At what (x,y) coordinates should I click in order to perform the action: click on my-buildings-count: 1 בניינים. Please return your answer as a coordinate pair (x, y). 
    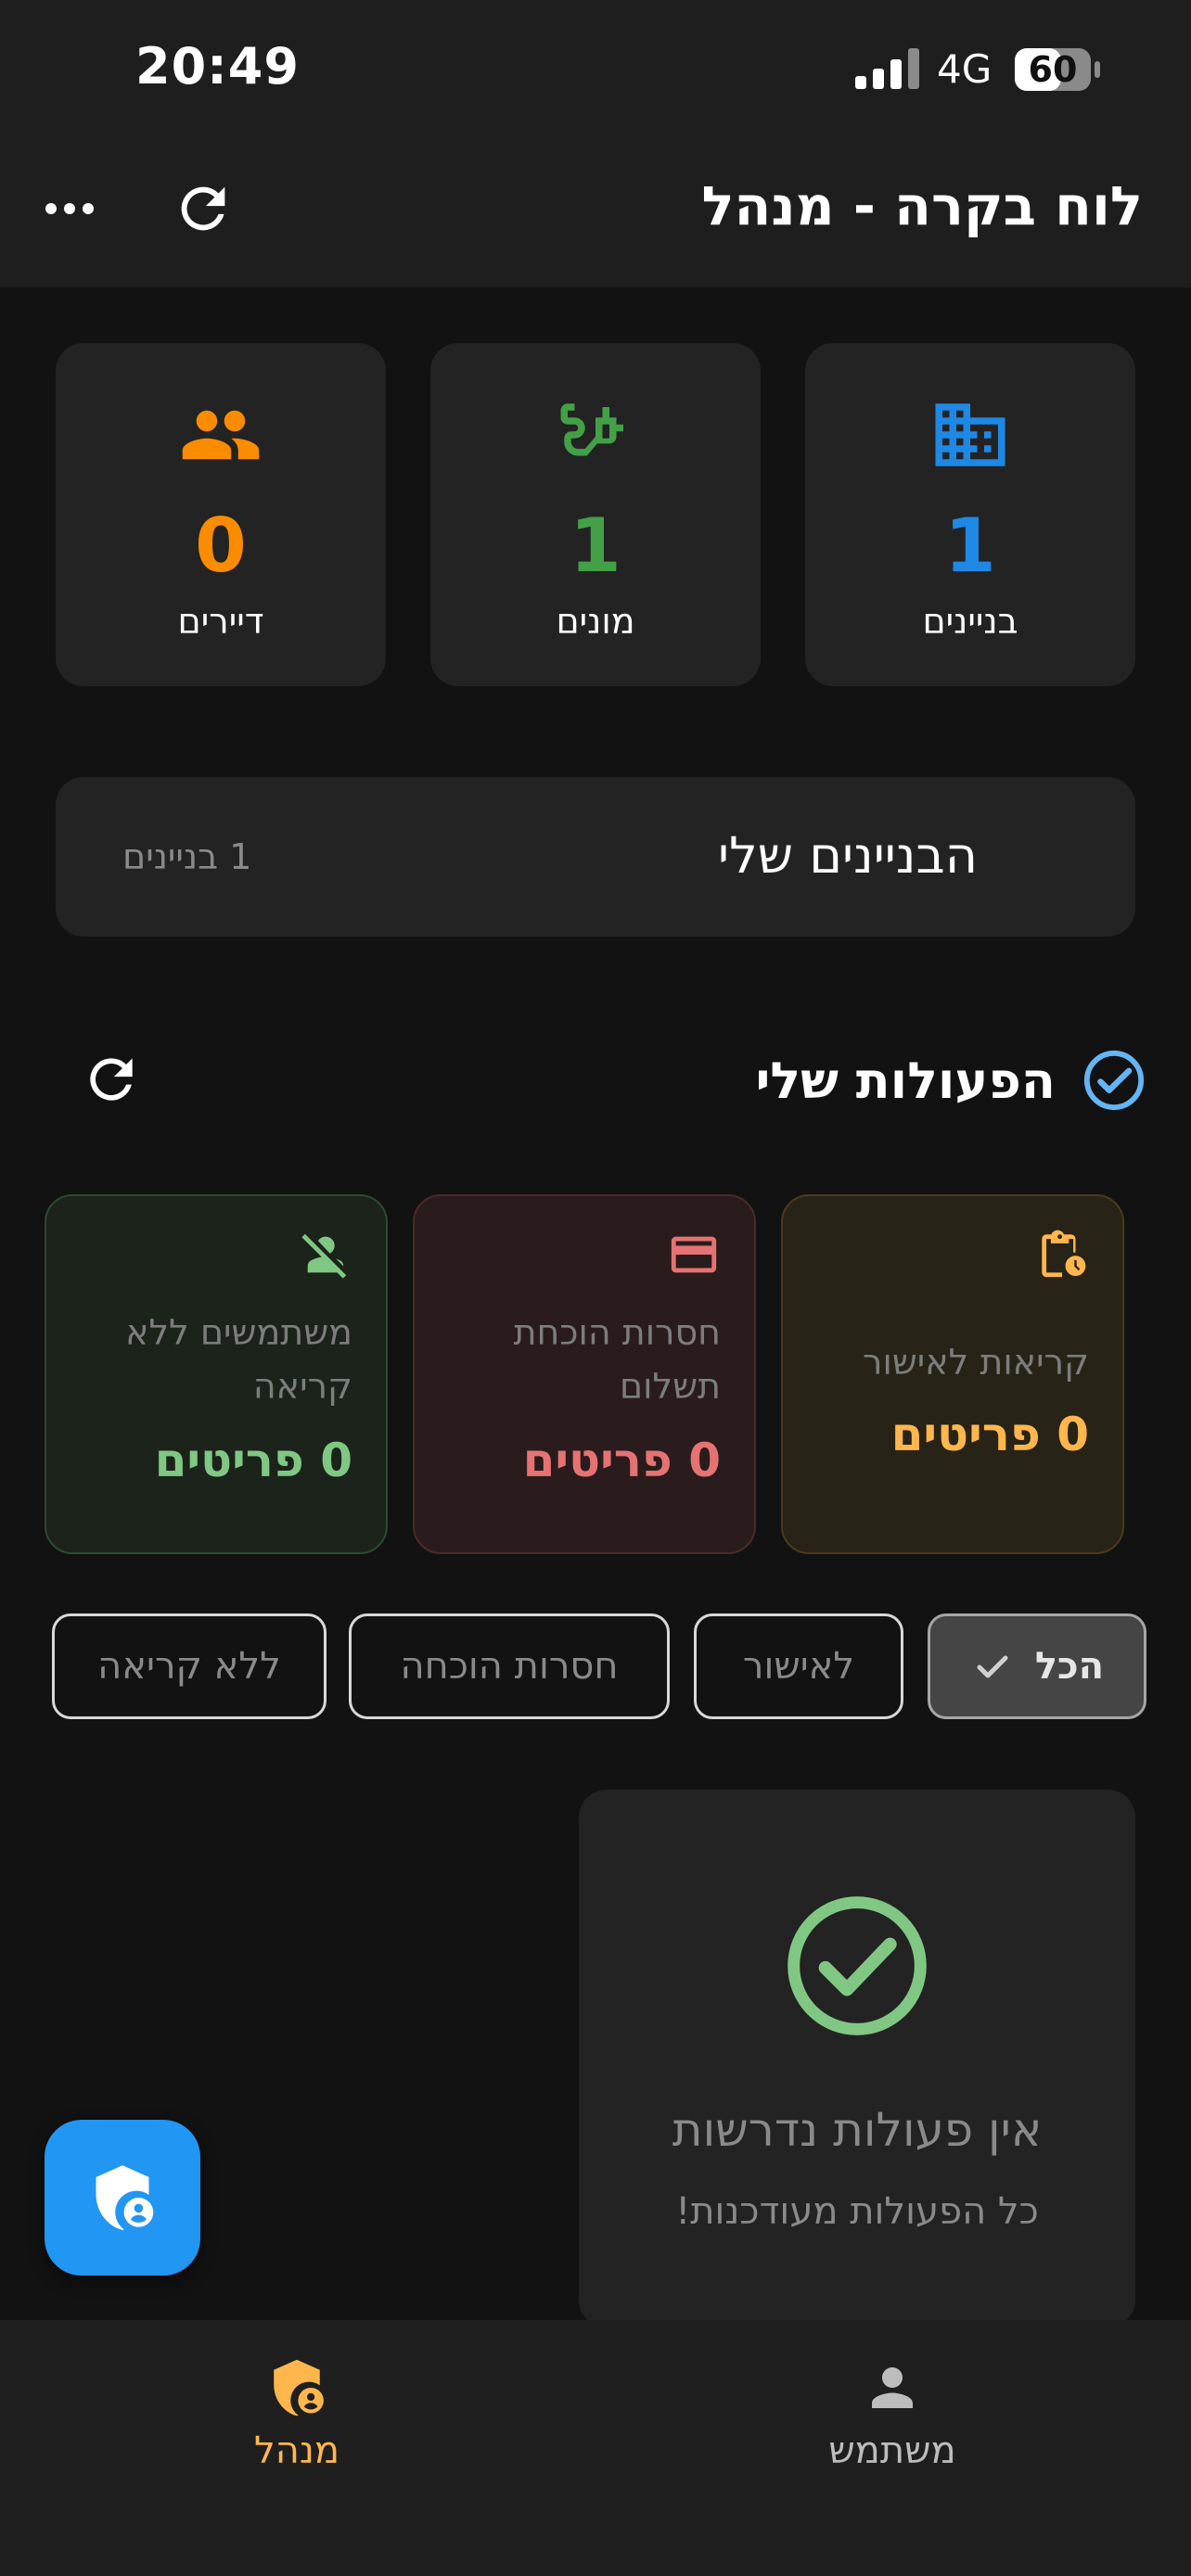
    Looking at the image, I should click on (187, 856).